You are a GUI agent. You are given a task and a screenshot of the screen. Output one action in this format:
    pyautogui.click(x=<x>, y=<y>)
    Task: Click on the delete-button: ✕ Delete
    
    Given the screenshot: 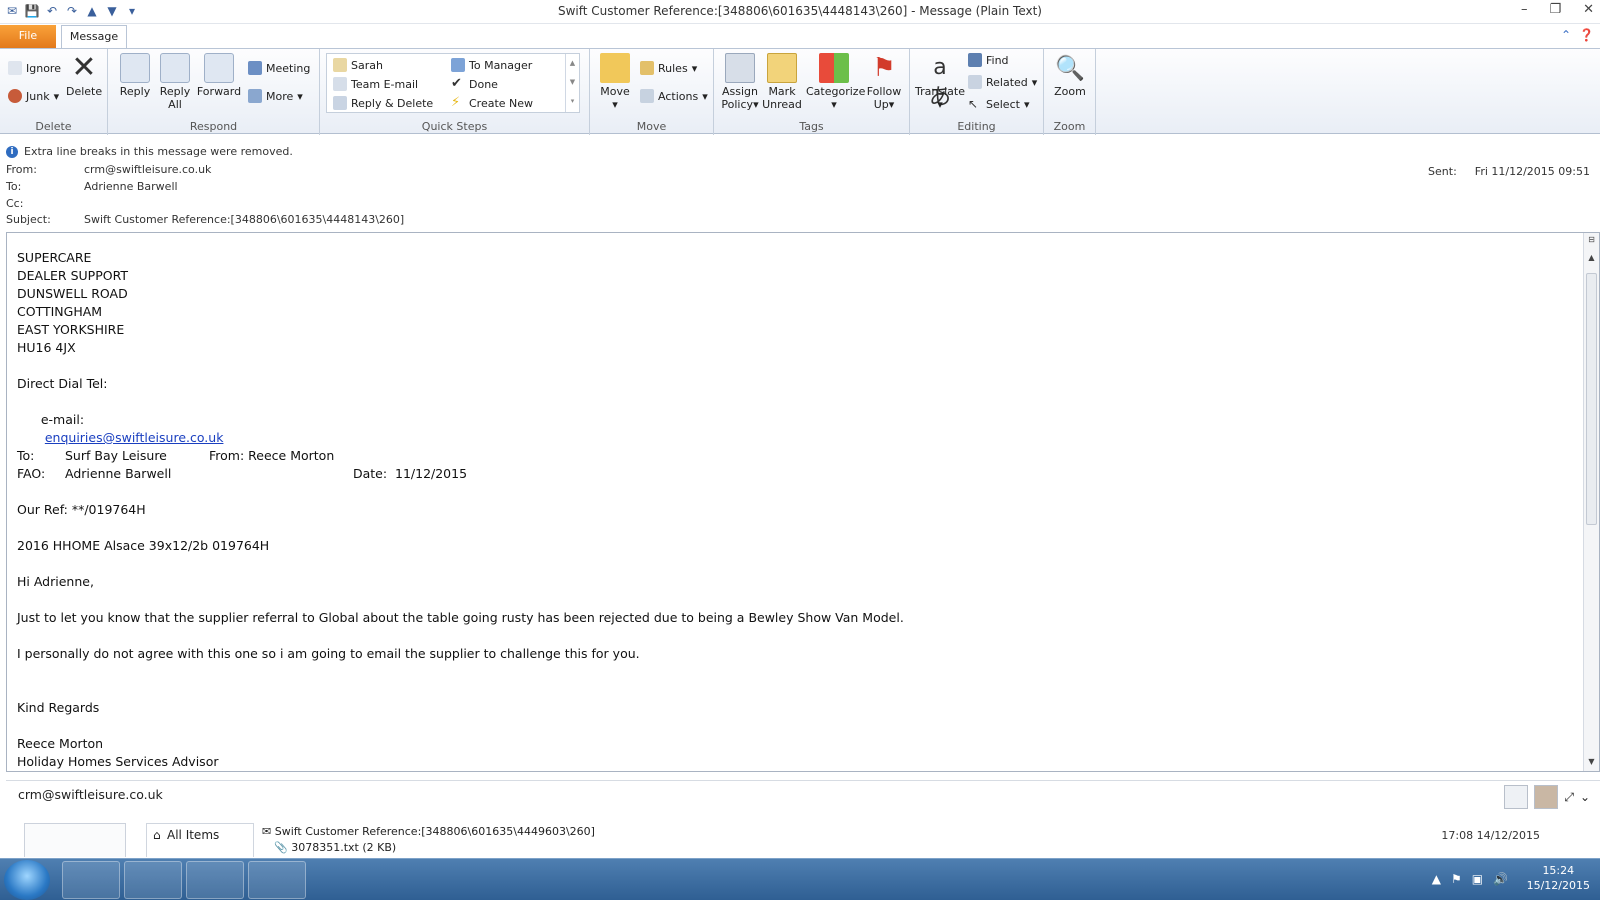 What is the action you would take?
    pyautogui.click(x=84, y=74)
    